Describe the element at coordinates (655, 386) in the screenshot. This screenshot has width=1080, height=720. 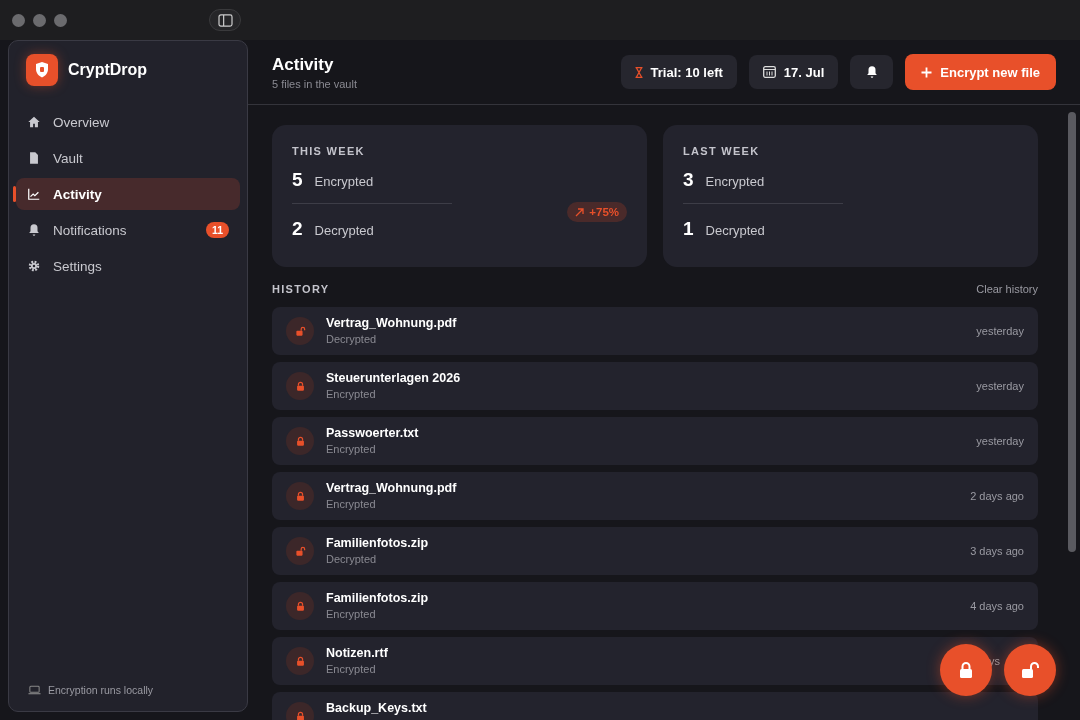
I see `history-row: Steuerunterlagen 2026 Encrypted yesterday` at that location.